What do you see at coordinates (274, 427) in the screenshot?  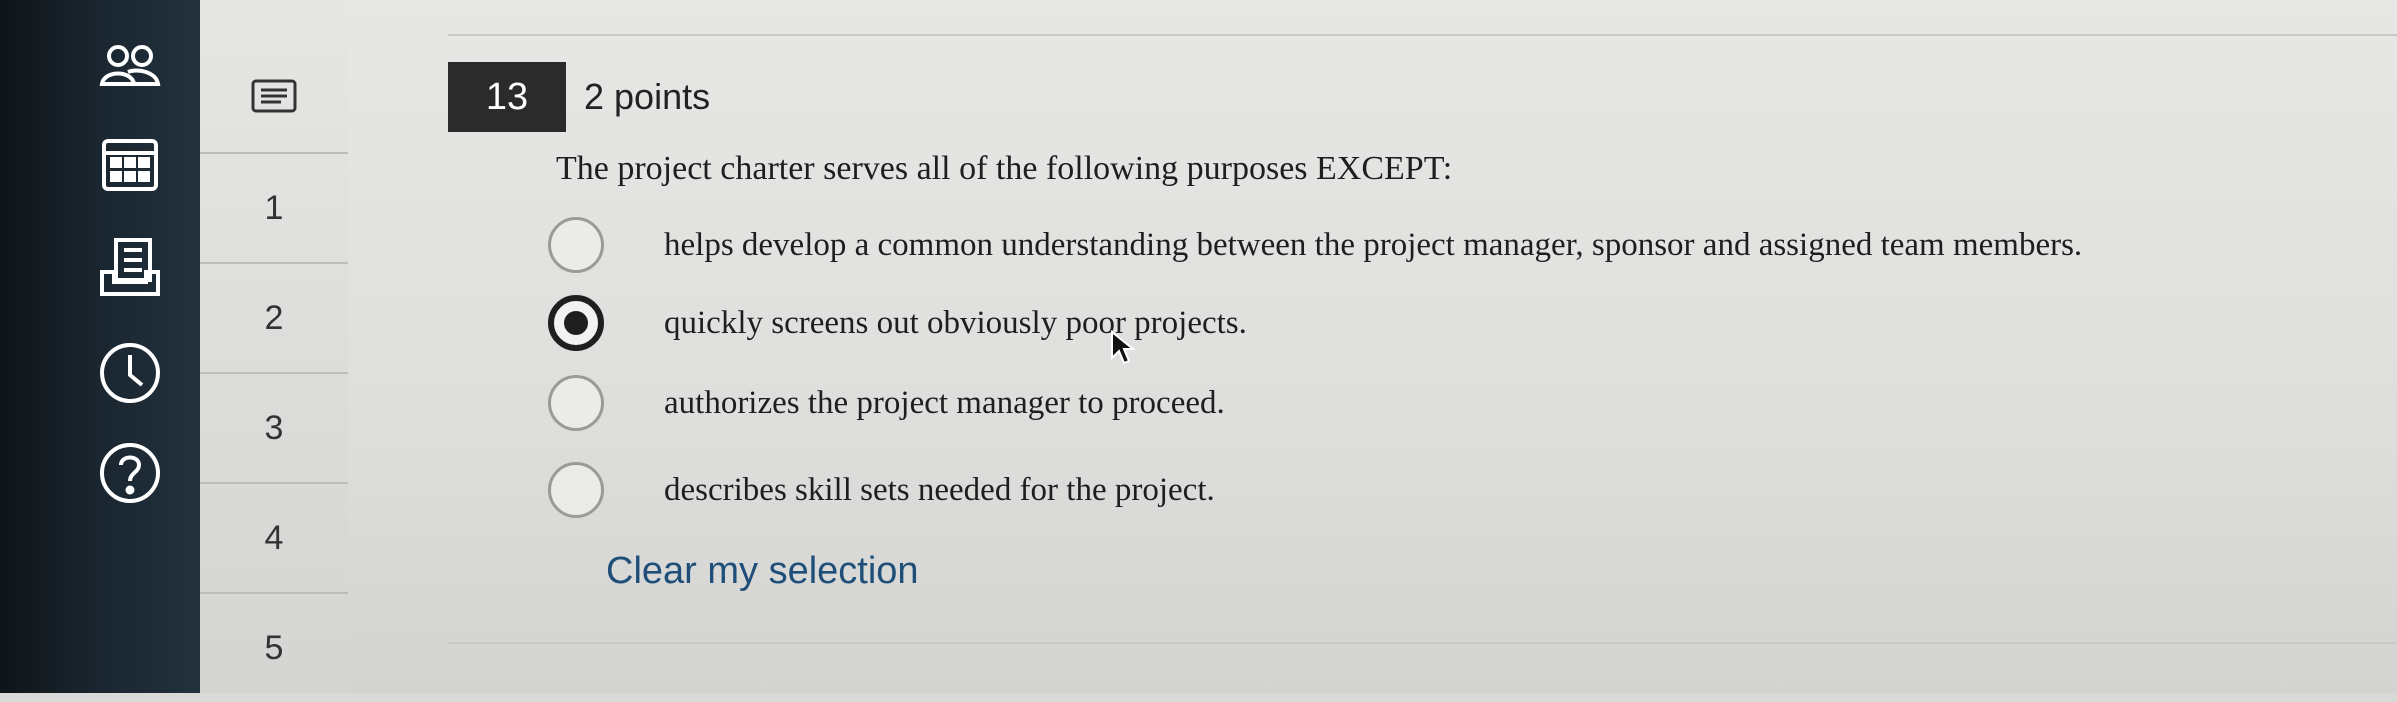 I see `question-nav-item-3: 3` at bounding box center [274, 427].